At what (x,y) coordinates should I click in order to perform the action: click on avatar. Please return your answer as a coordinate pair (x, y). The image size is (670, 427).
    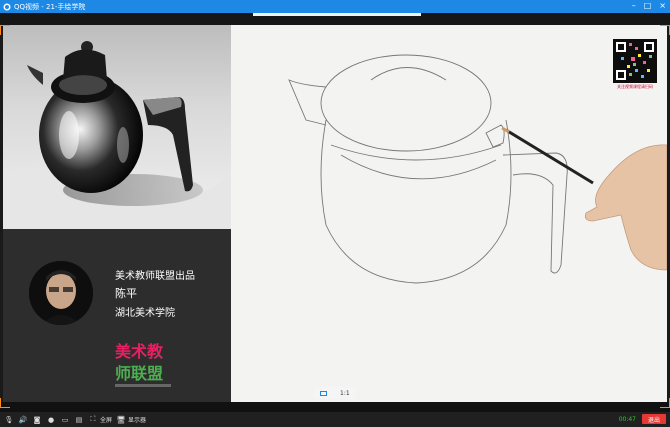
    Looking at the image, I should click on (61, 293).